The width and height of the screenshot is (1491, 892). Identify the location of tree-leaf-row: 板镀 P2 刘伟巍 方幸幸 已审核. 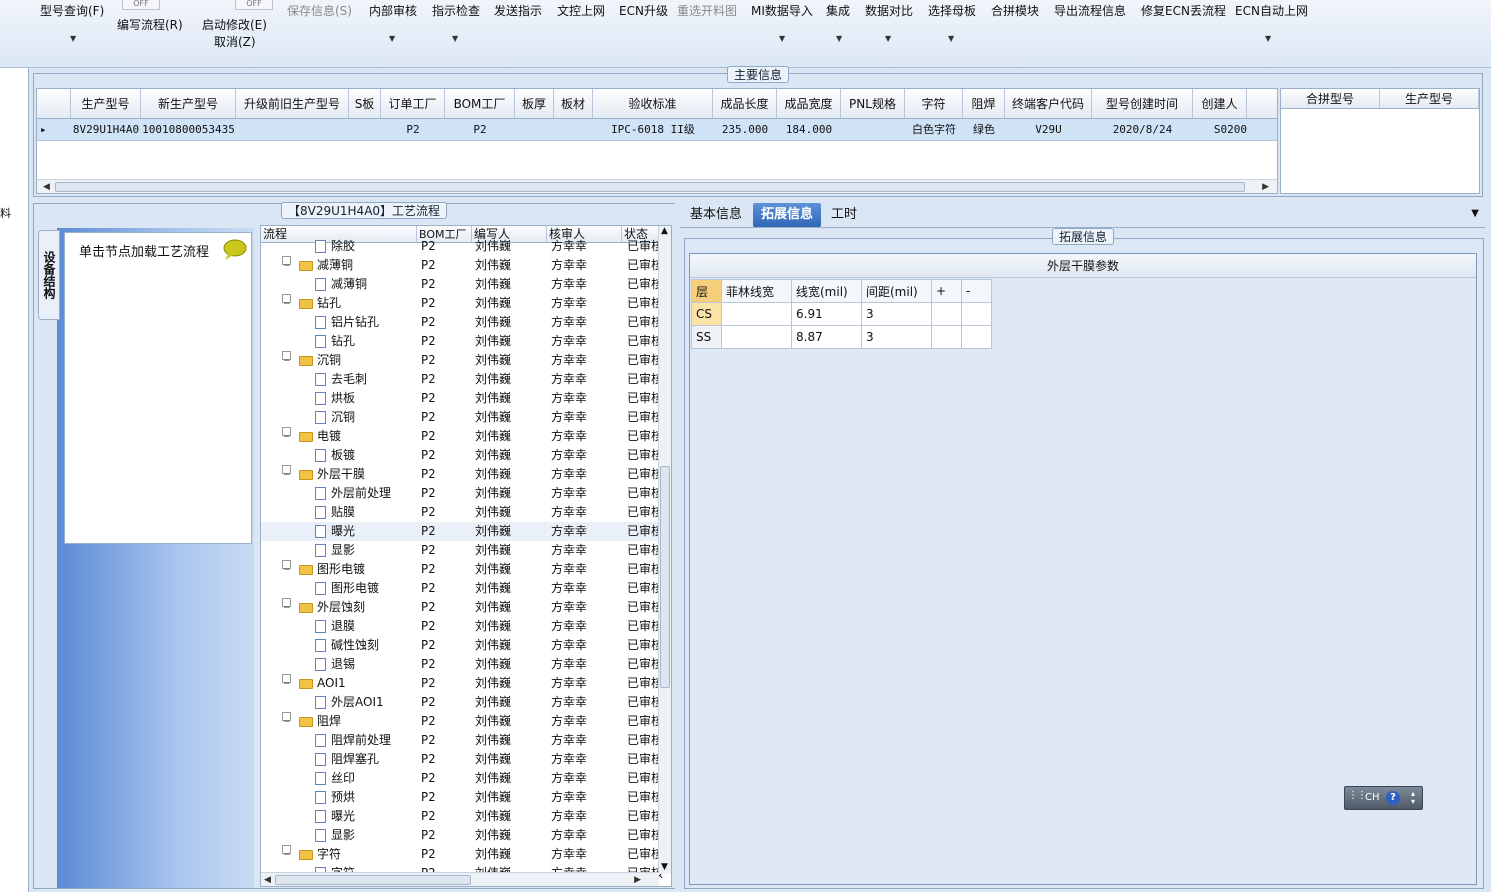
(462, 455).